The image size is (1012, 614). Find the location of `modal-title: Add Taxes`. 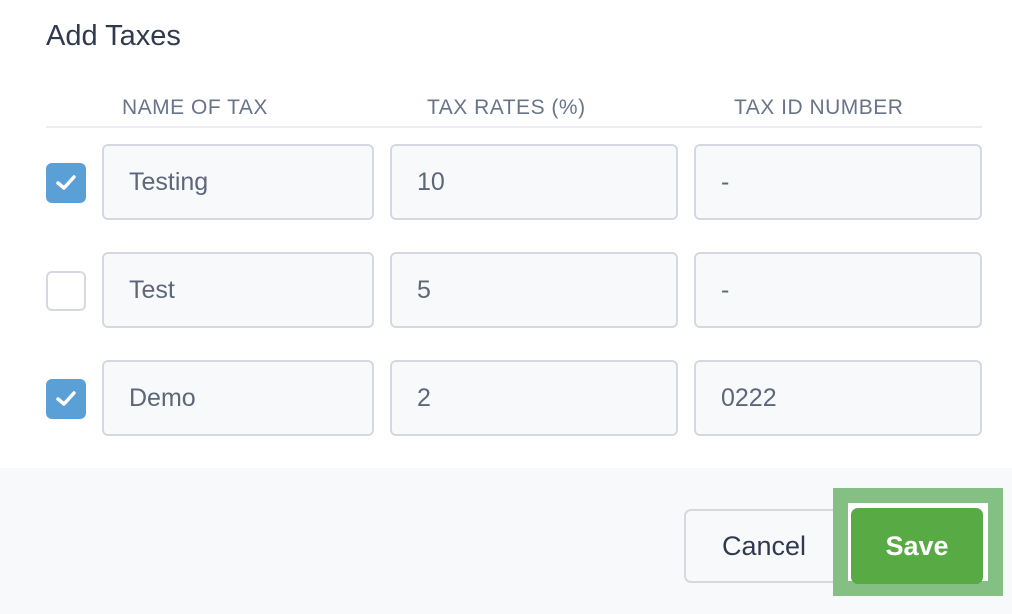

modal-title: Add Taxes is located at coordinates (113, 36).